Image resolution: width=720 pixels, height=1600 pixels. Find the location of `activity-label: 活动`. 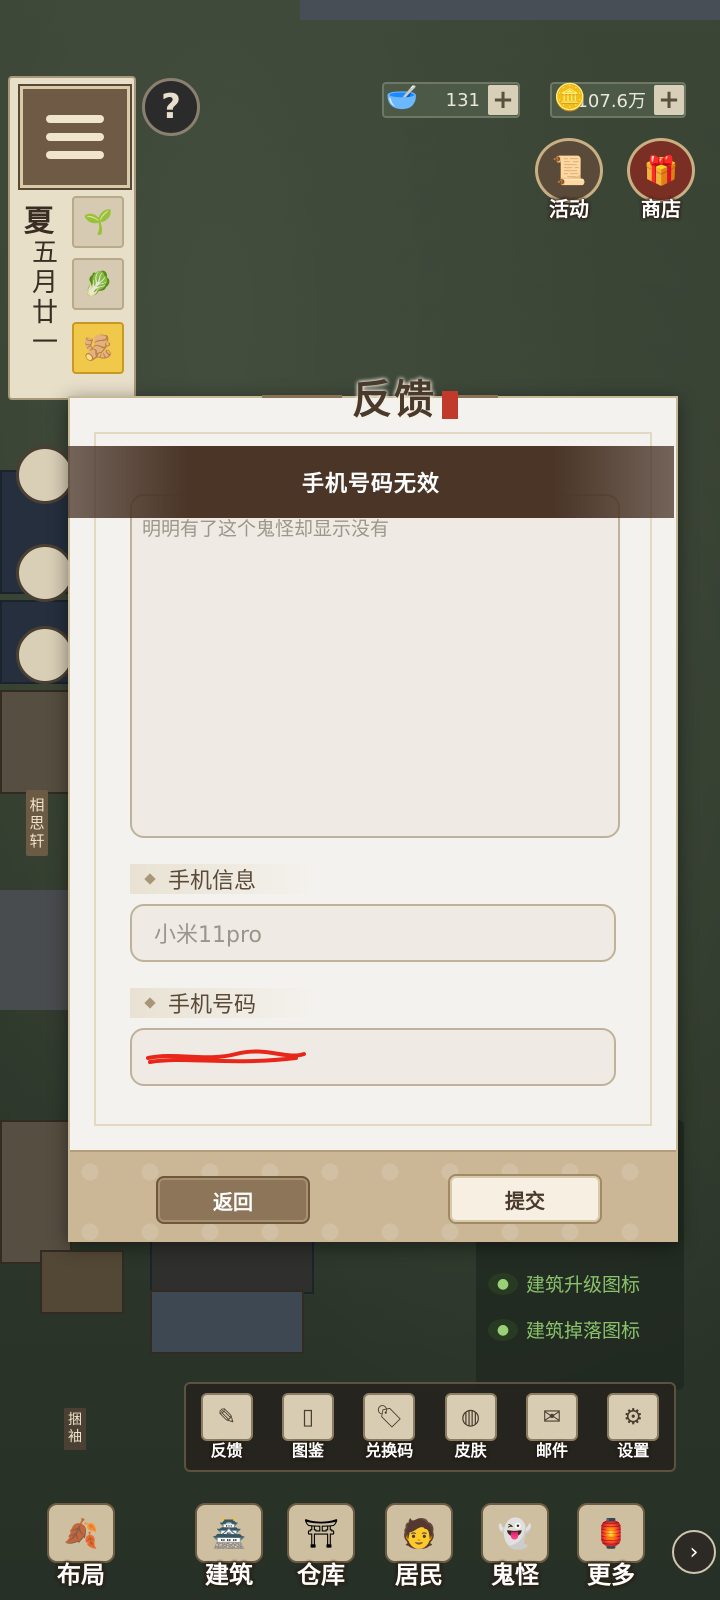

activity-label: 活动 is located at coordinates (569, 209).